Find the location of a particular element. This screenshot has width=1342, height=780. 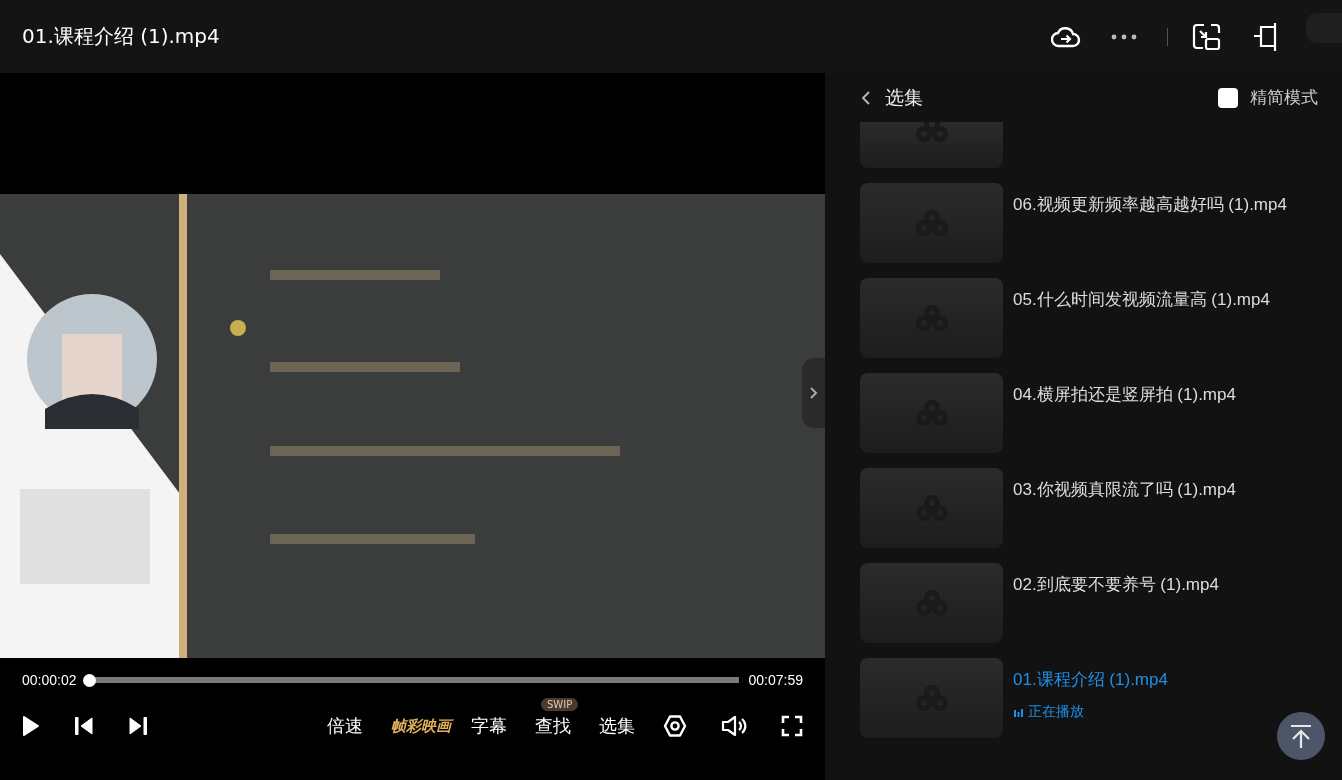

panel-toggle is located at coordinates (813, 393).